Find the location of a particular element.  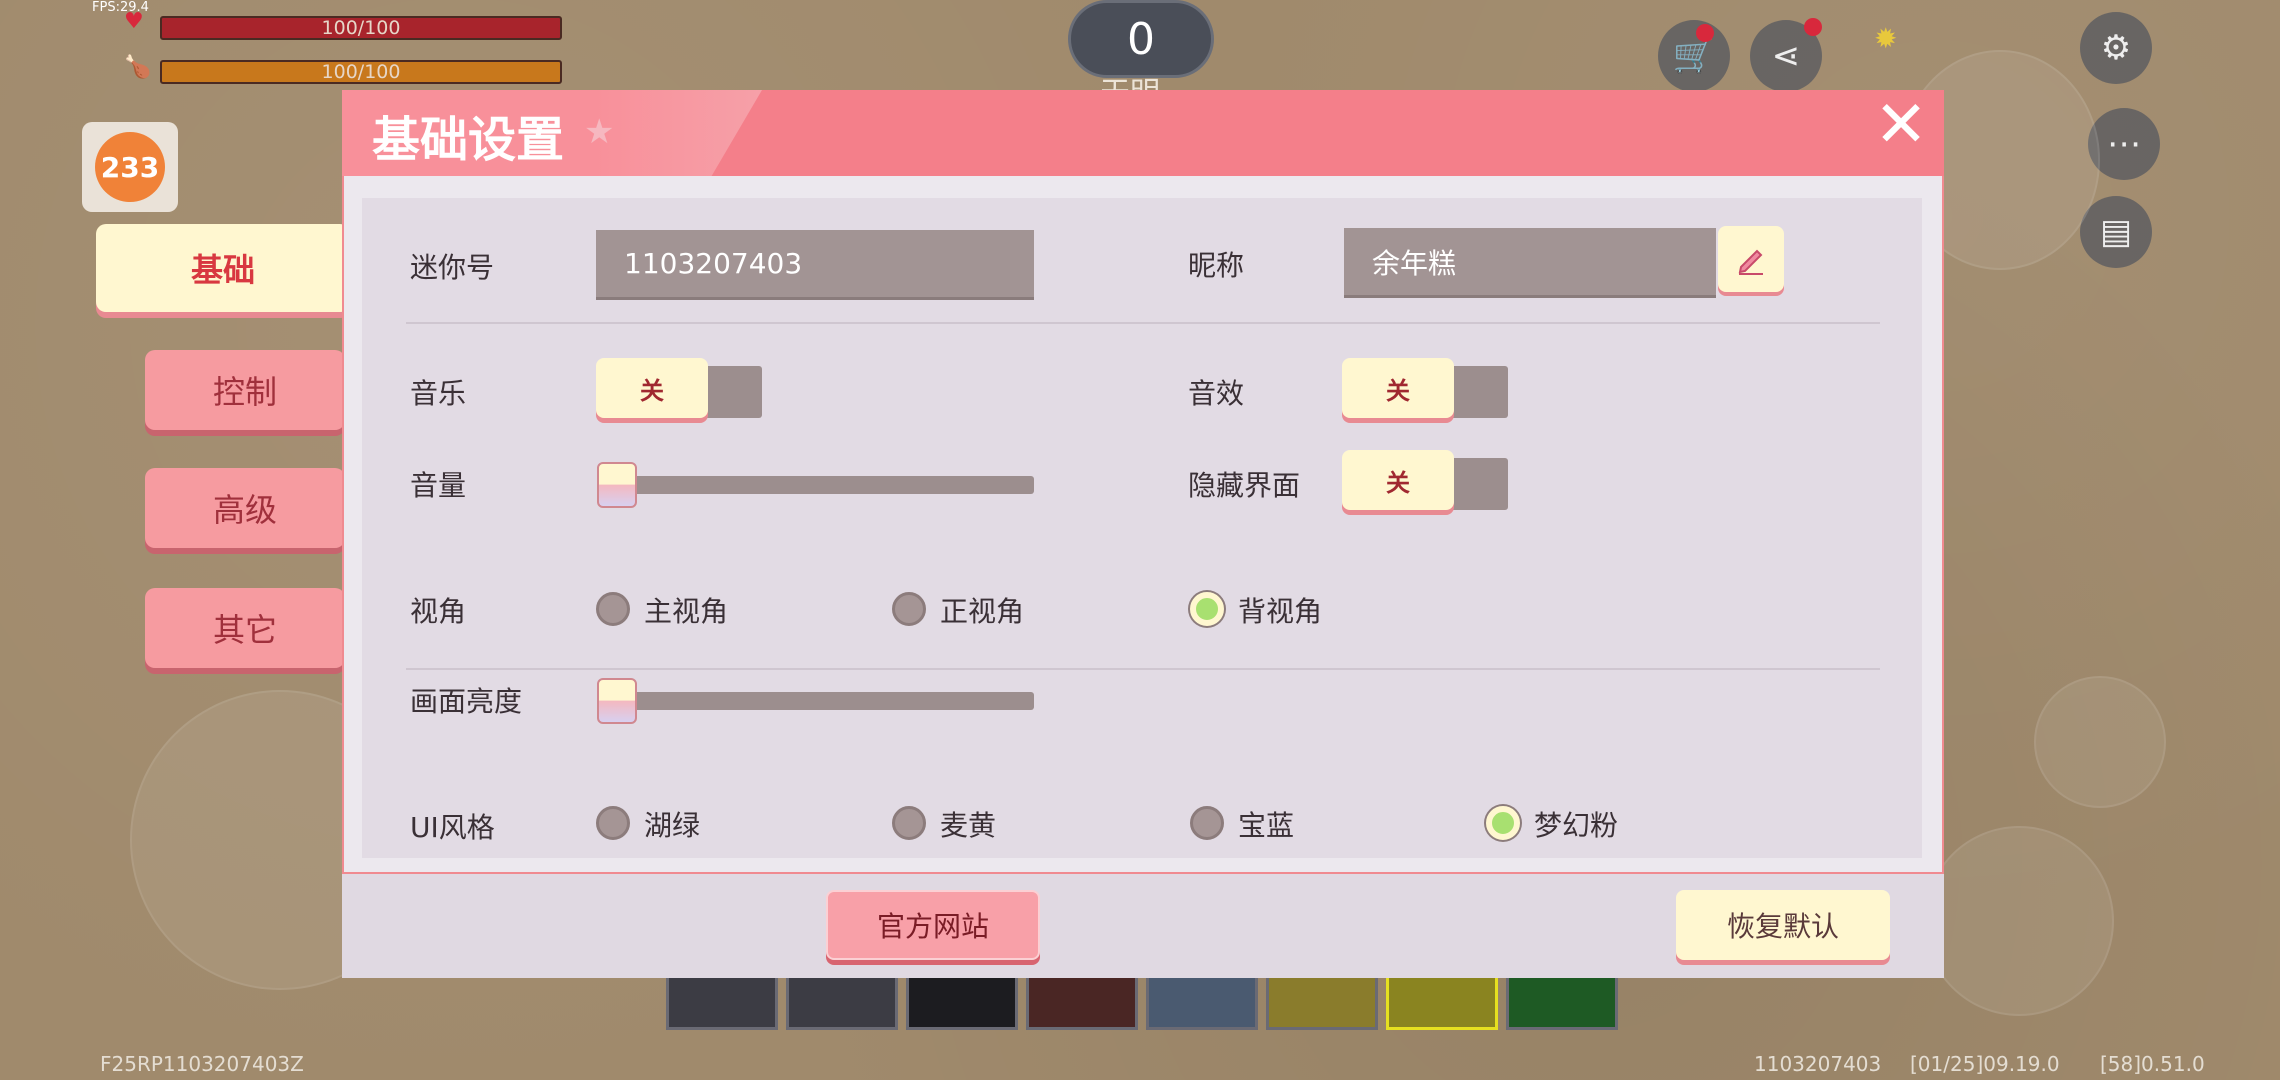

nickname-value: 余年糕 is located at coordinates (1414, 263).